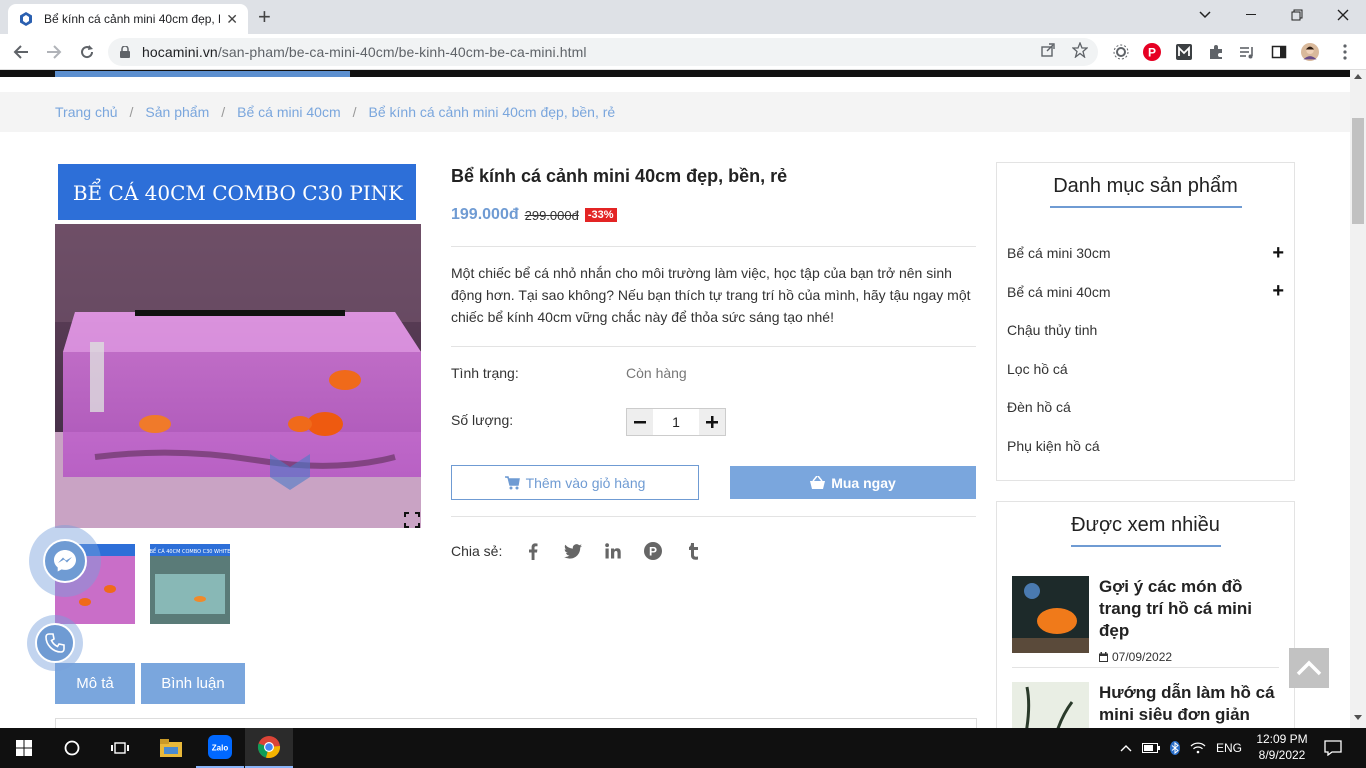 The height and width of the screenshot is (768, 1366). Describe the element at coordinates (1151, 748) in the screenshot. I see `battery-icon` at that location.